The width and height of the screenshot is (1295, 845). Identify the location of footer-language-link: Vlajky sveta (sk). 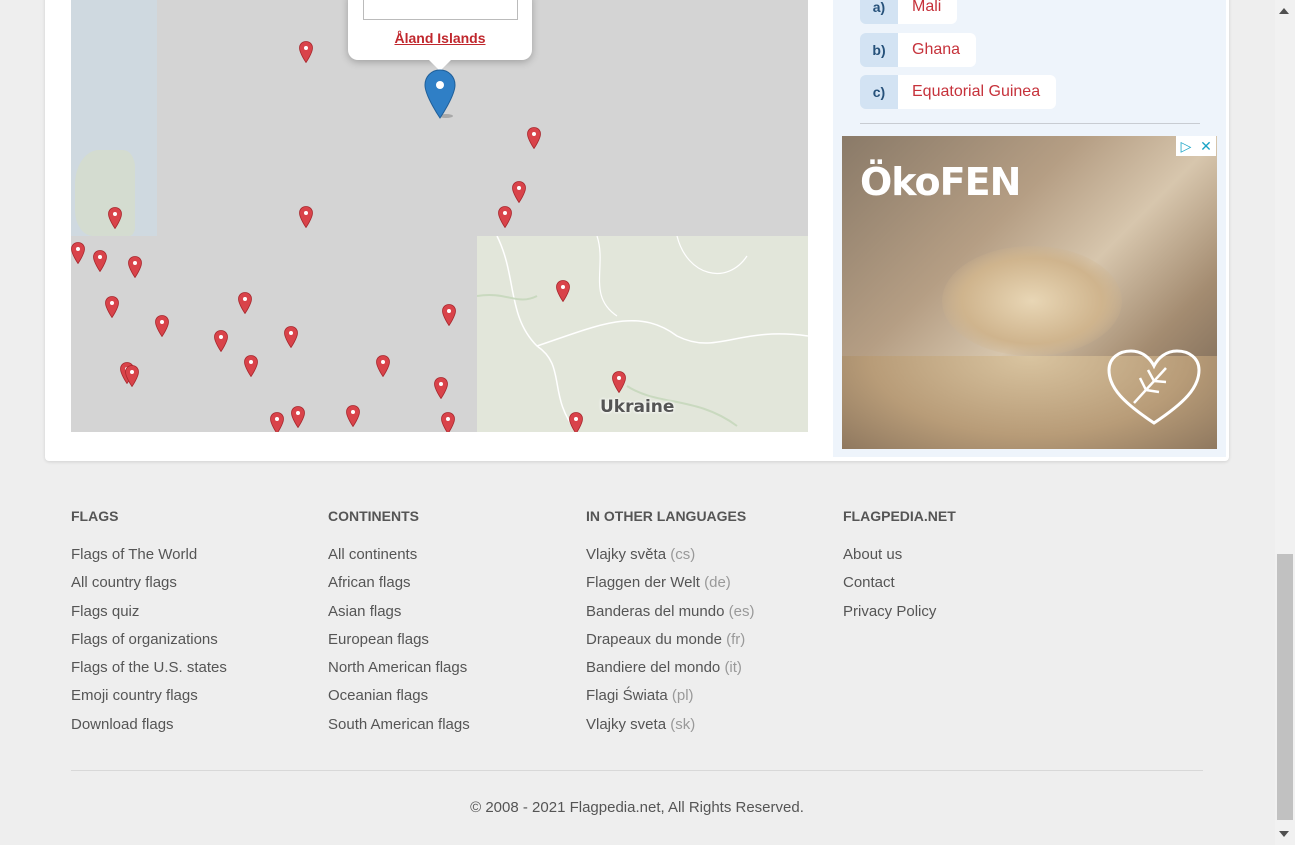
(670, 729).